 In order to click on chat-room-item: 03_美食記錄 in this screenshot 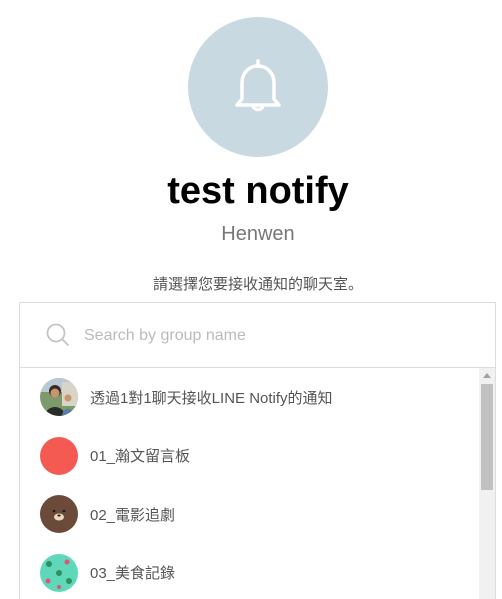, I will do `click(250, 571)`.